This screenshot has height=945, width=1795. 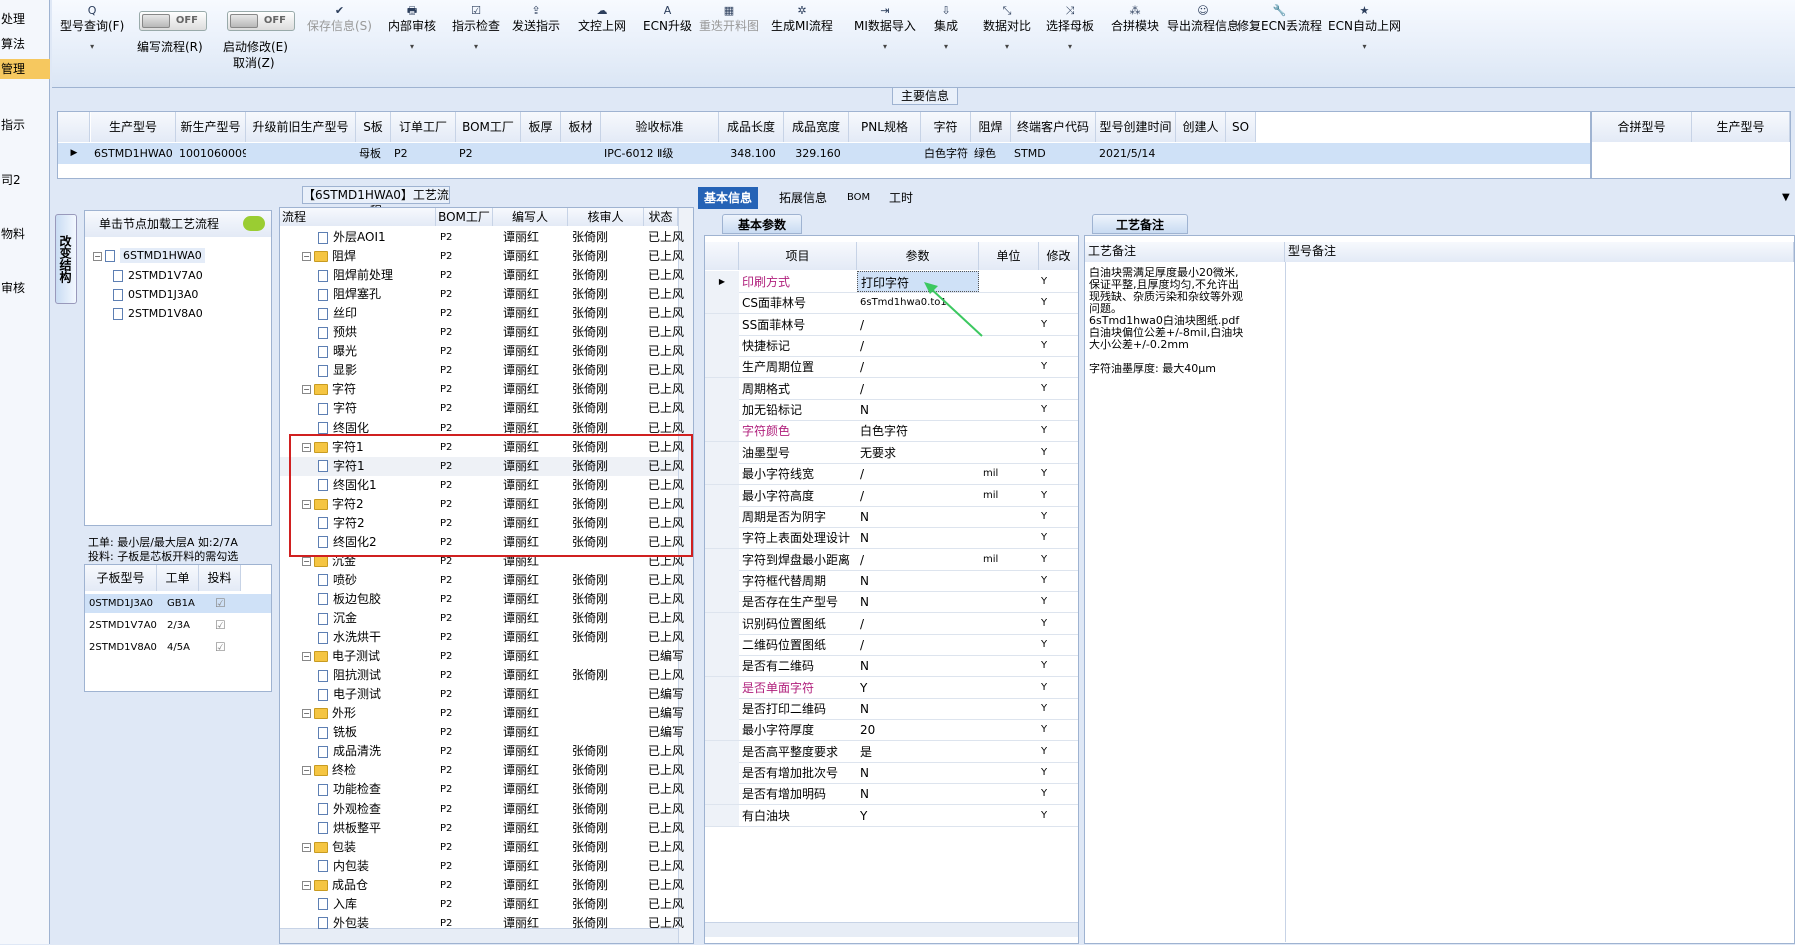 I want to click on flow-row: 水洗烘干 P2 谭丽红 张倚刚 已上风, so click(x=482, y=637).